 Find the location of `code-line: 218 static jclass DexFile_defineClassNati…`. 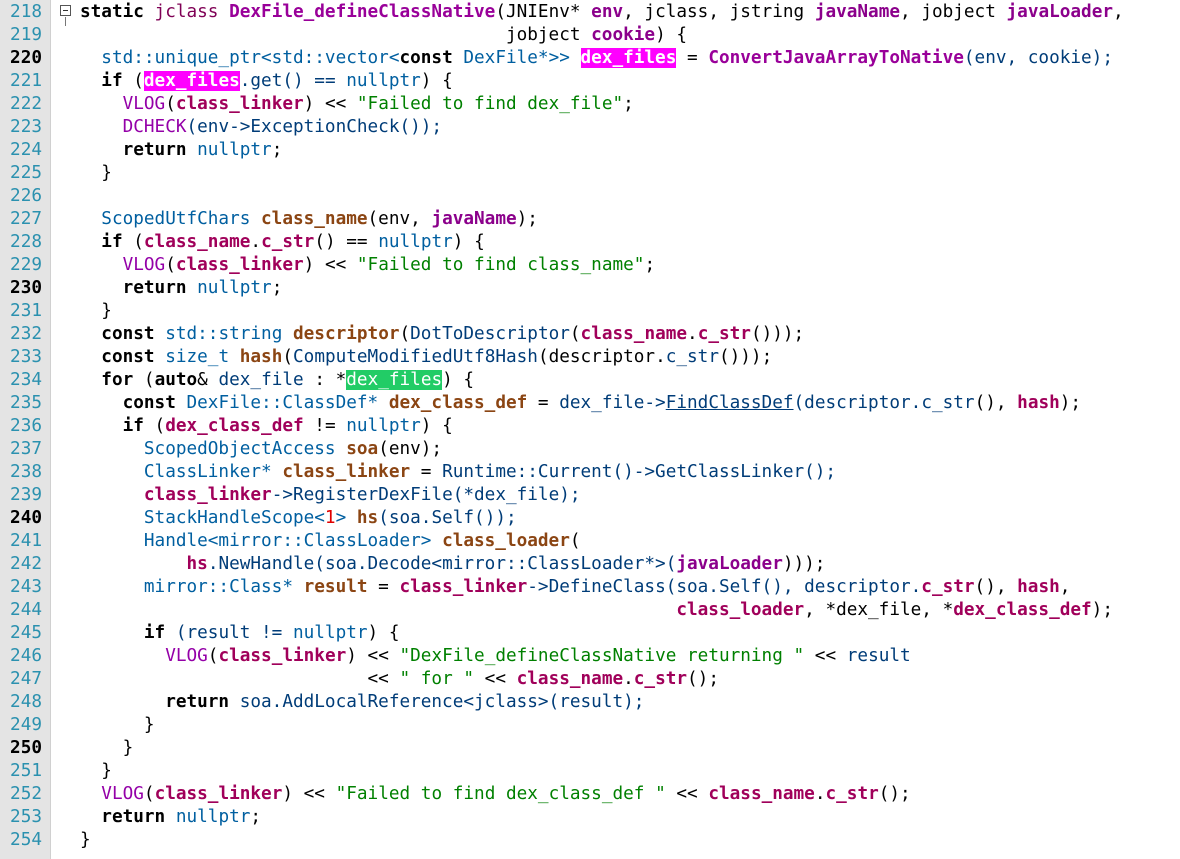

code-line: 218 static jclass DexFile_defineClassNati… is located at coordinates (590, 13).